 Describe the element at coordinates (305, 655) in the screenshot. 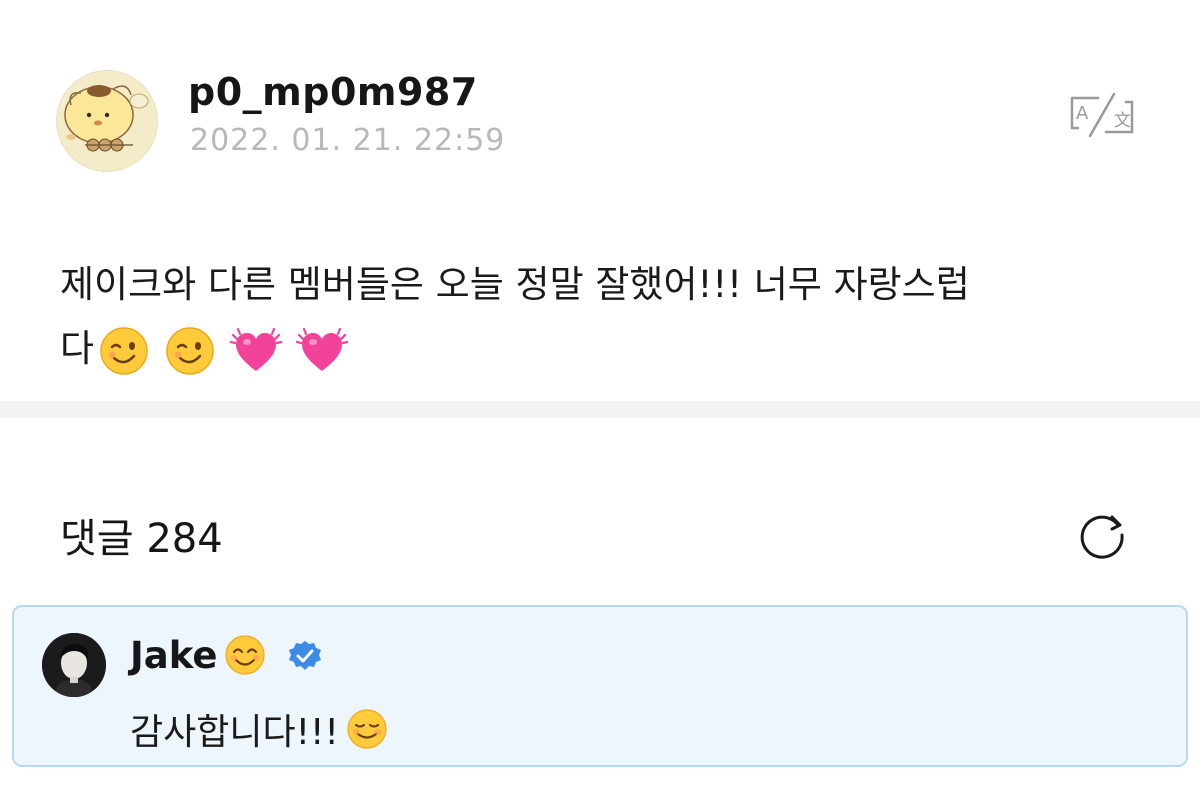

I see `verified-badge-icon` at that location.